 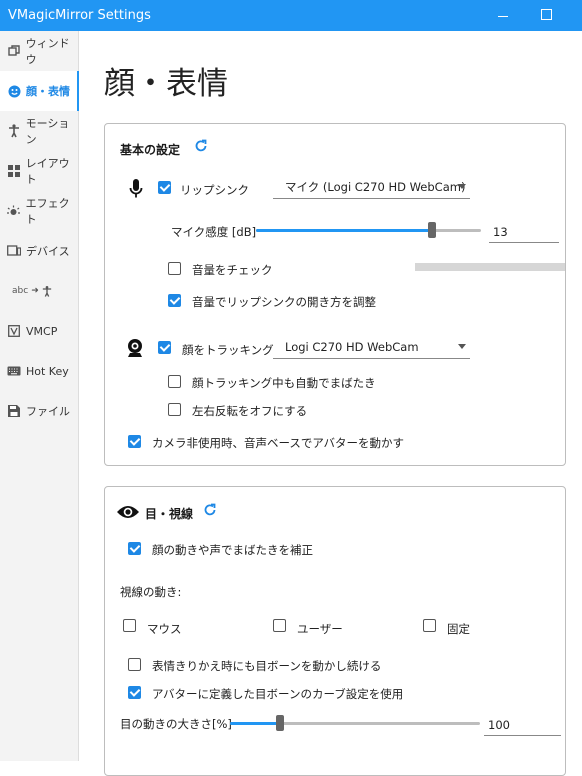 I want to click on volume-level-bar, so click(x=490, y=267).